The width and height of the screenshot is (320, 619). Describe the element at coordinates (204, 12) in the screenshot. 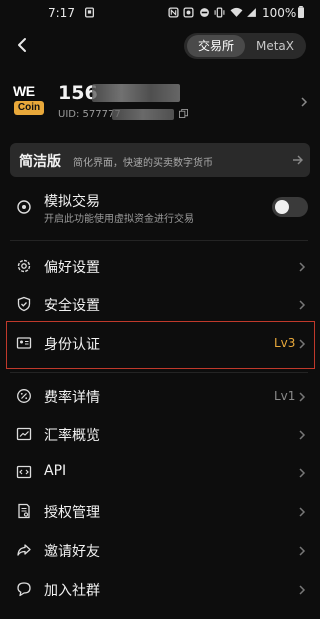

I see `dnd-icon` at that location.